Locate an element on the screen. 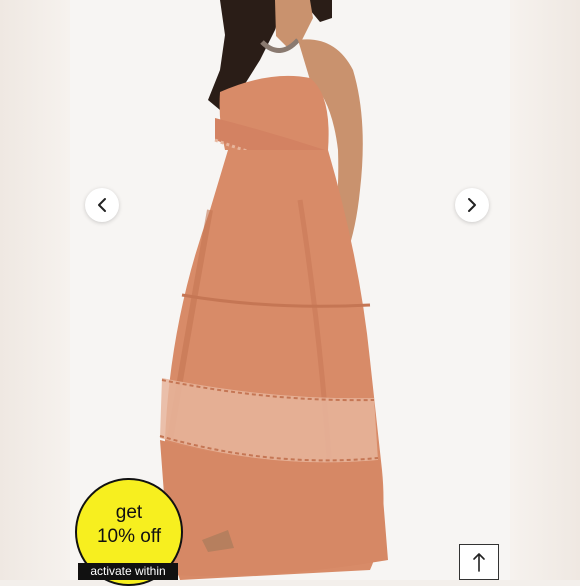  previous-image-button is located at coordinates (102, 205).